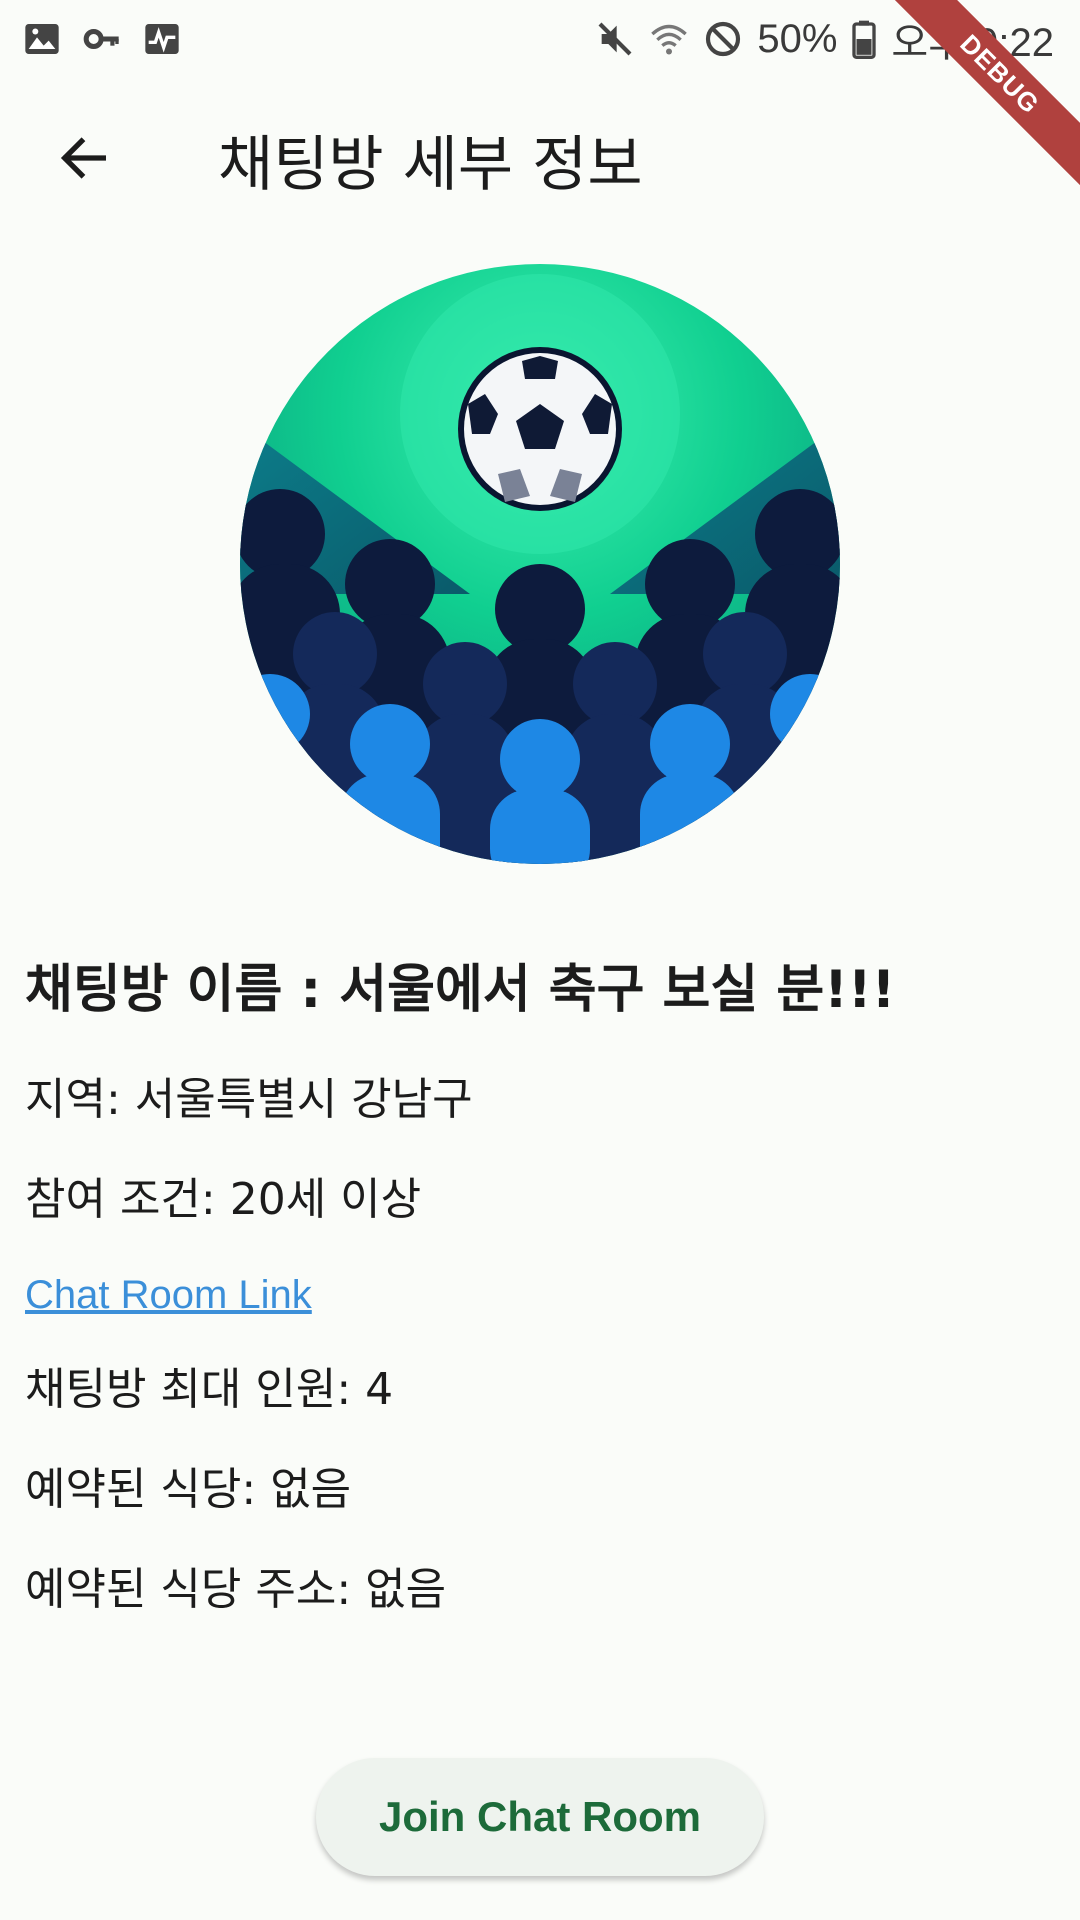 Image resolution: width=1080 pixels, height=1920 pixels. I want to click on app-bar: 채팅방 세부 정보, so click(540, 153).